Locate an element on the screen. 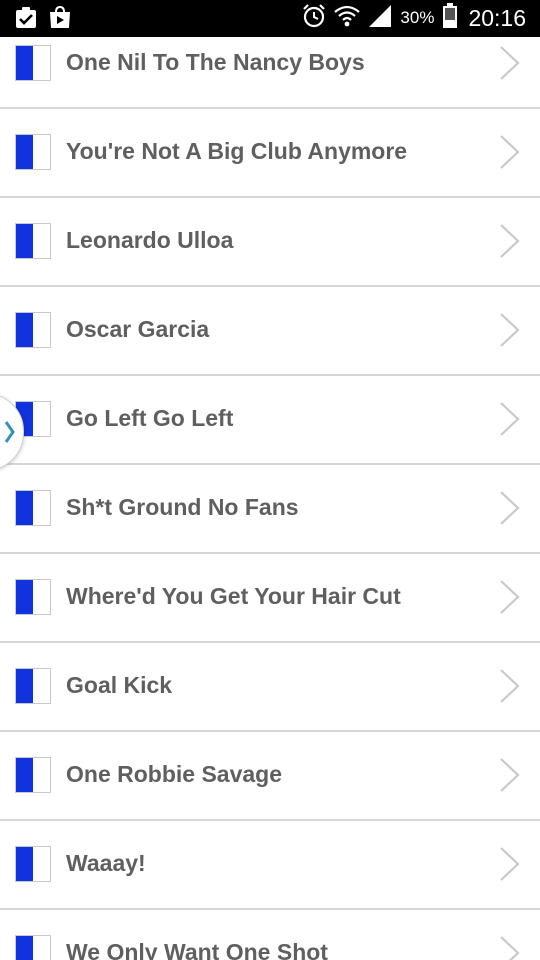 This screenshot has width=540, height=960. list-item: We Only Want One Shot is located at coordinates (270, 935).